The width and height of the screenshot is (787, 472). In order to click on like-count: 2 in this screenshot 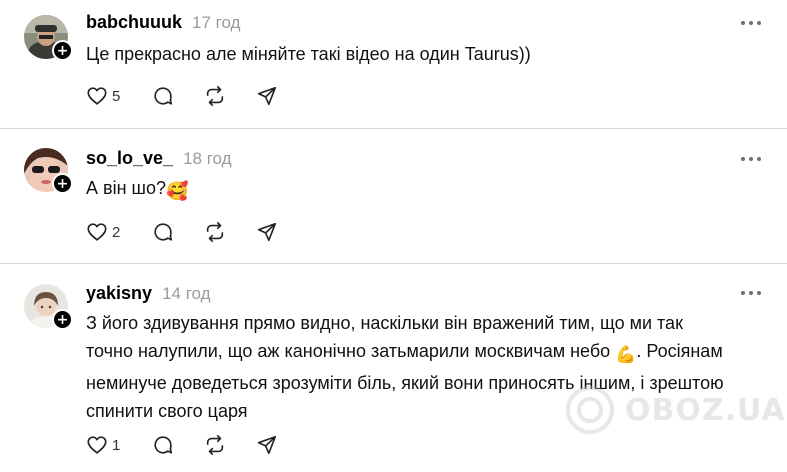, I will do `click(116, 232)`.